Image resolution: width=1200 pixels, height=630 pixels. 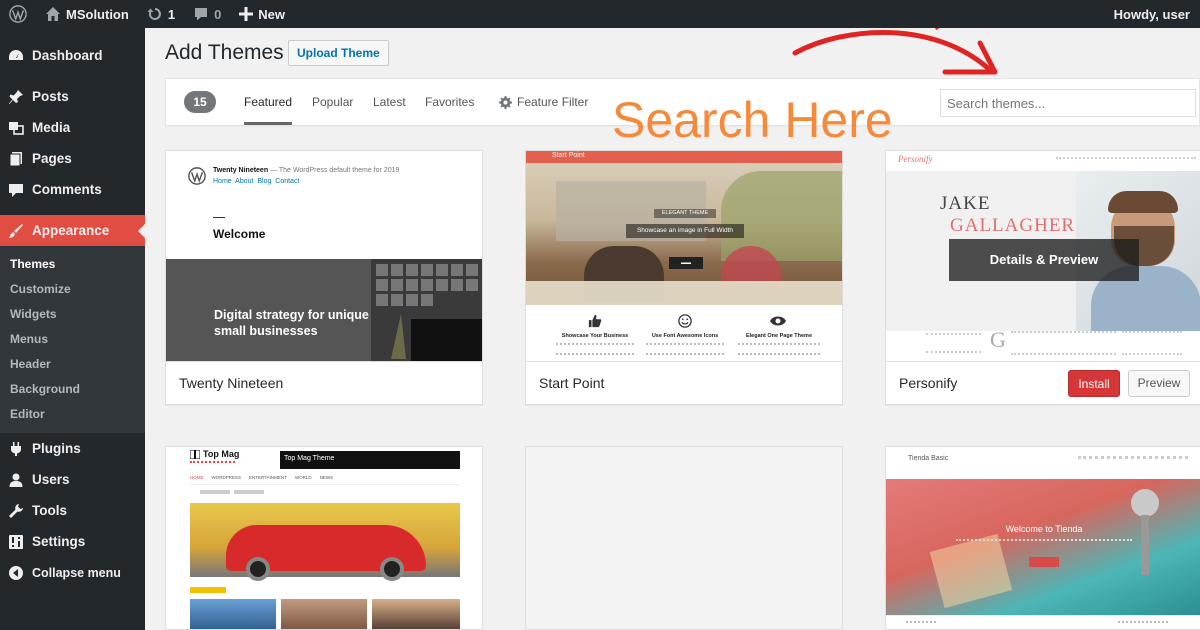 I want to click on sidebar-item-label: Posts, so click(x=50, y=96).